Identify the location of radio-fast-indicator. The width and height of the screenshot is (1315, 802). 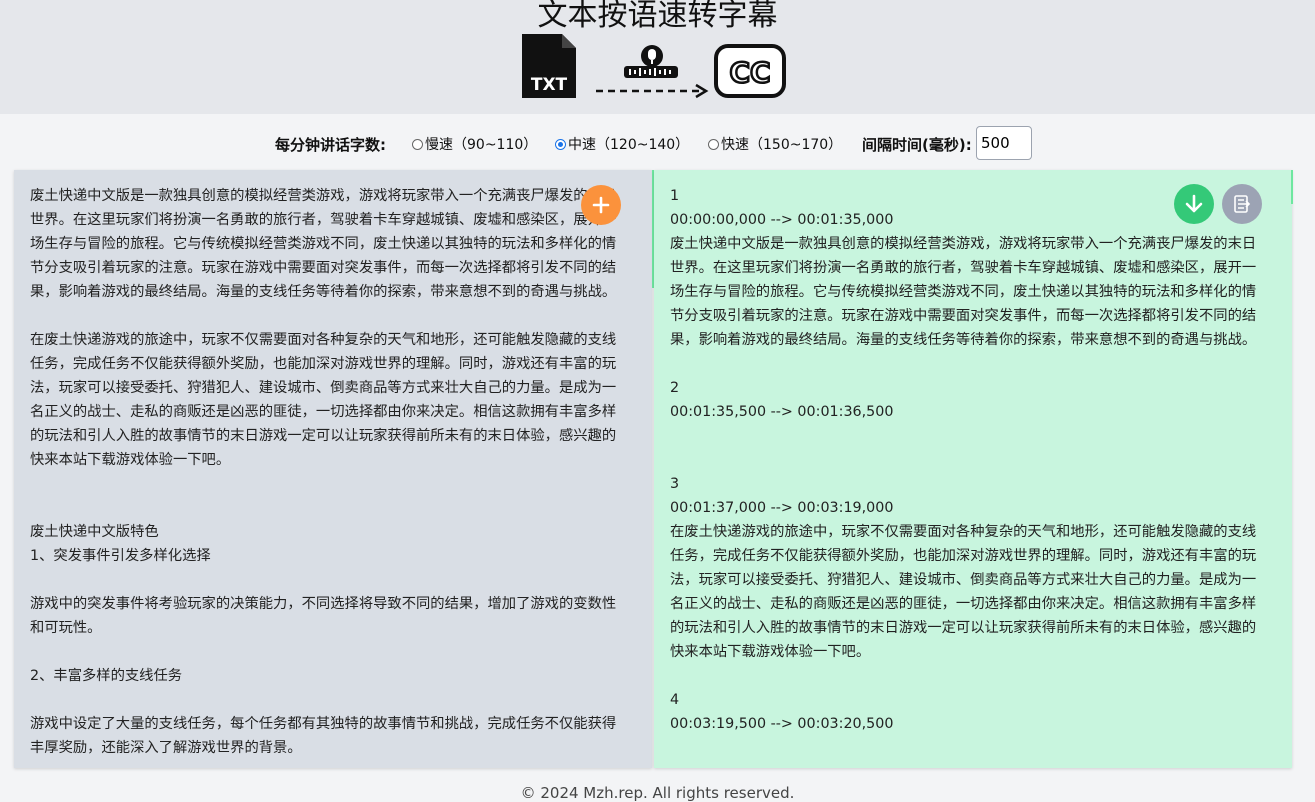
(713, 144).